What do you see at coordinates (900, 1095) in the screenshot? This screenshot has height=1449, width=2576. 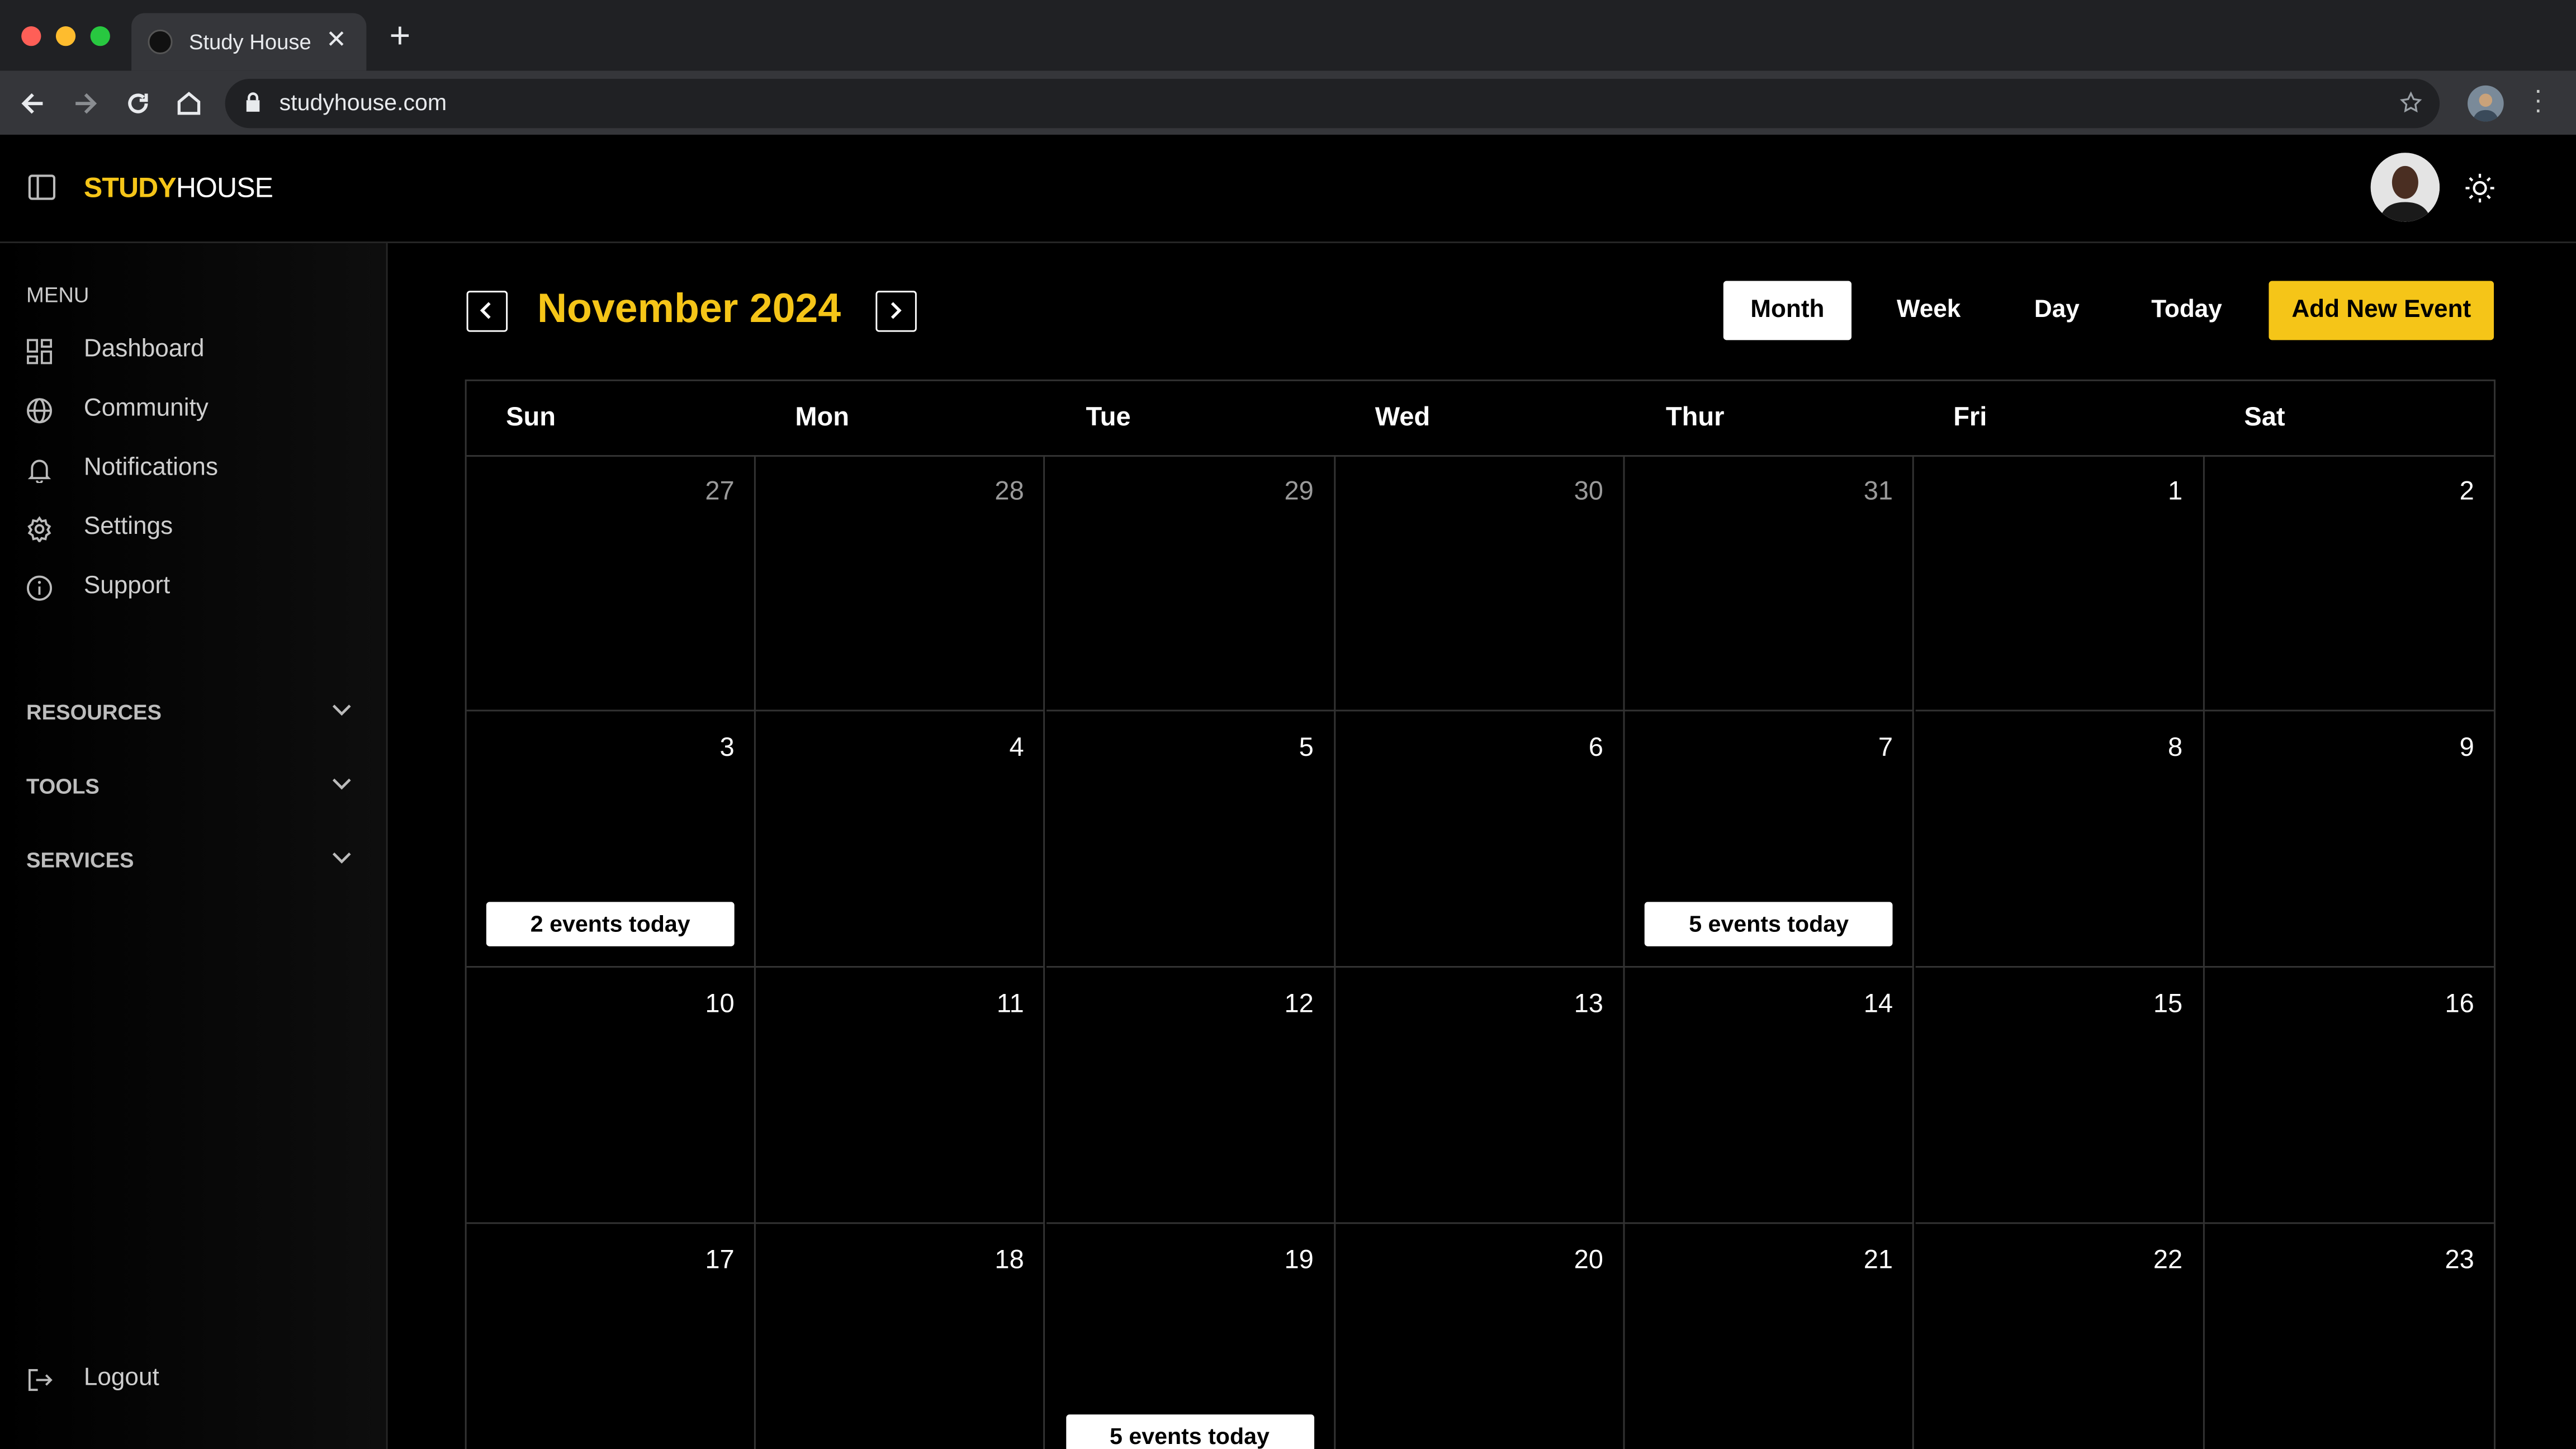 I see `calendar-day-cell: 11` at bounding box center [900, 1095].